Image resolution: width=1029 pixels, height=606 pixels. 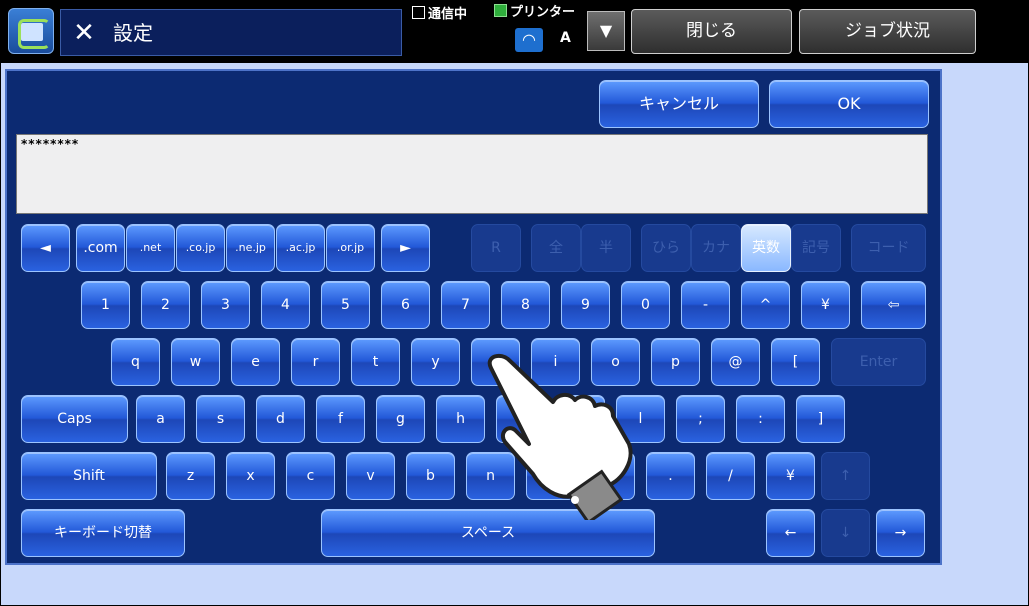 I want to click on key-bracket-open: [, so click(x=795, y=362).